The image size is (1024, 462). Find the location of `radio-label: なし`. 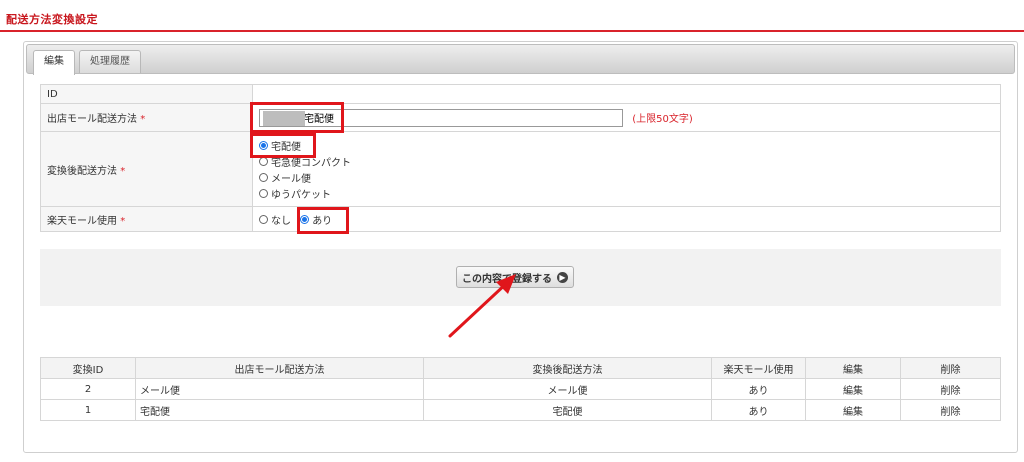

radio-label: なし is located at coordinates (281, 221).